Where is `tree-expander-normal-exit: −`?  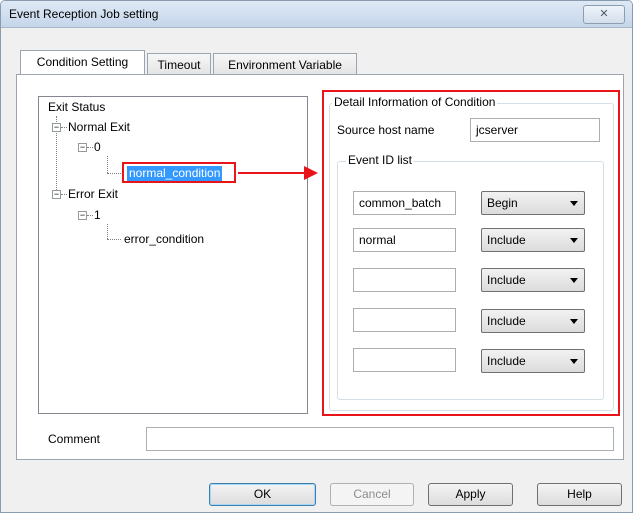 tree-expander-normal-exit: − is located at coordinates (56, 127).